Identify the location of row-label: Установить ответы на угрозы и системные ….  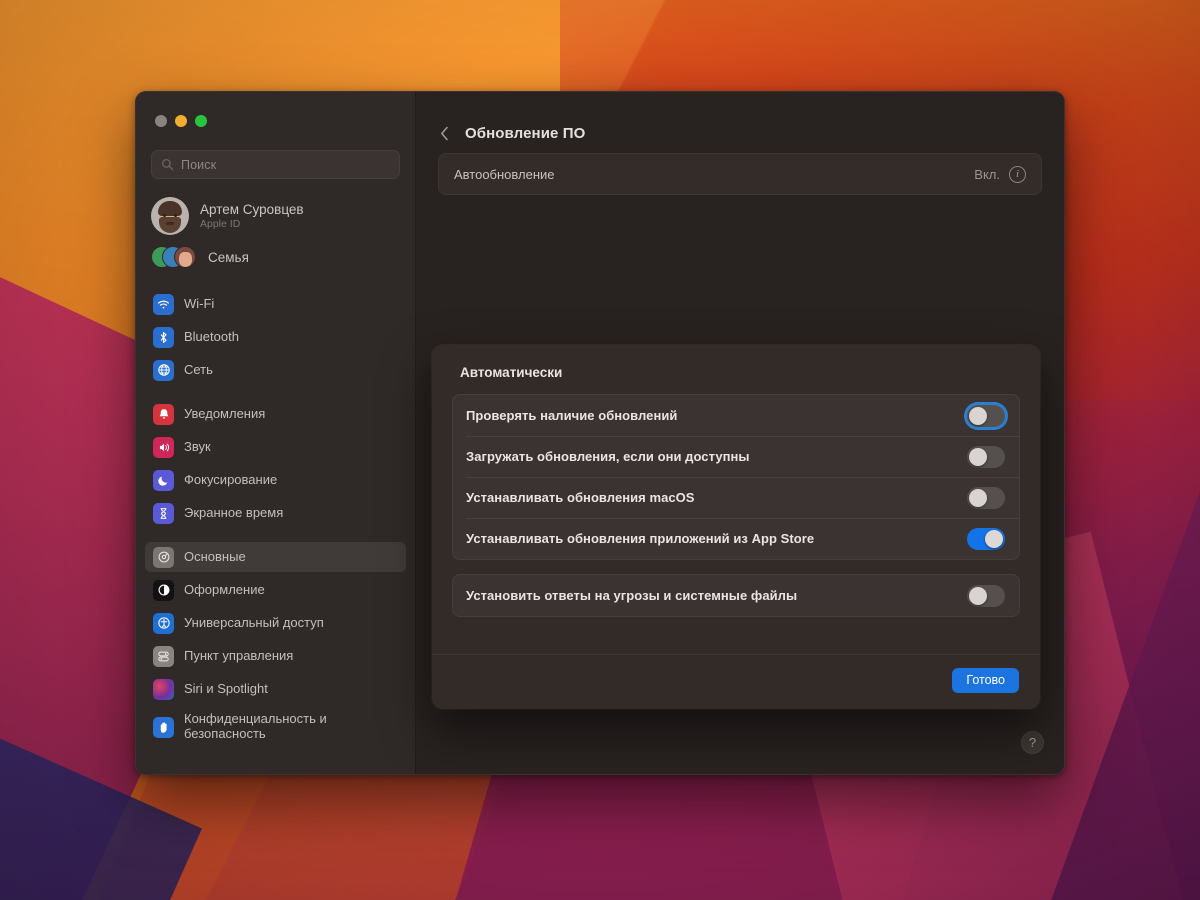
(632, 595).